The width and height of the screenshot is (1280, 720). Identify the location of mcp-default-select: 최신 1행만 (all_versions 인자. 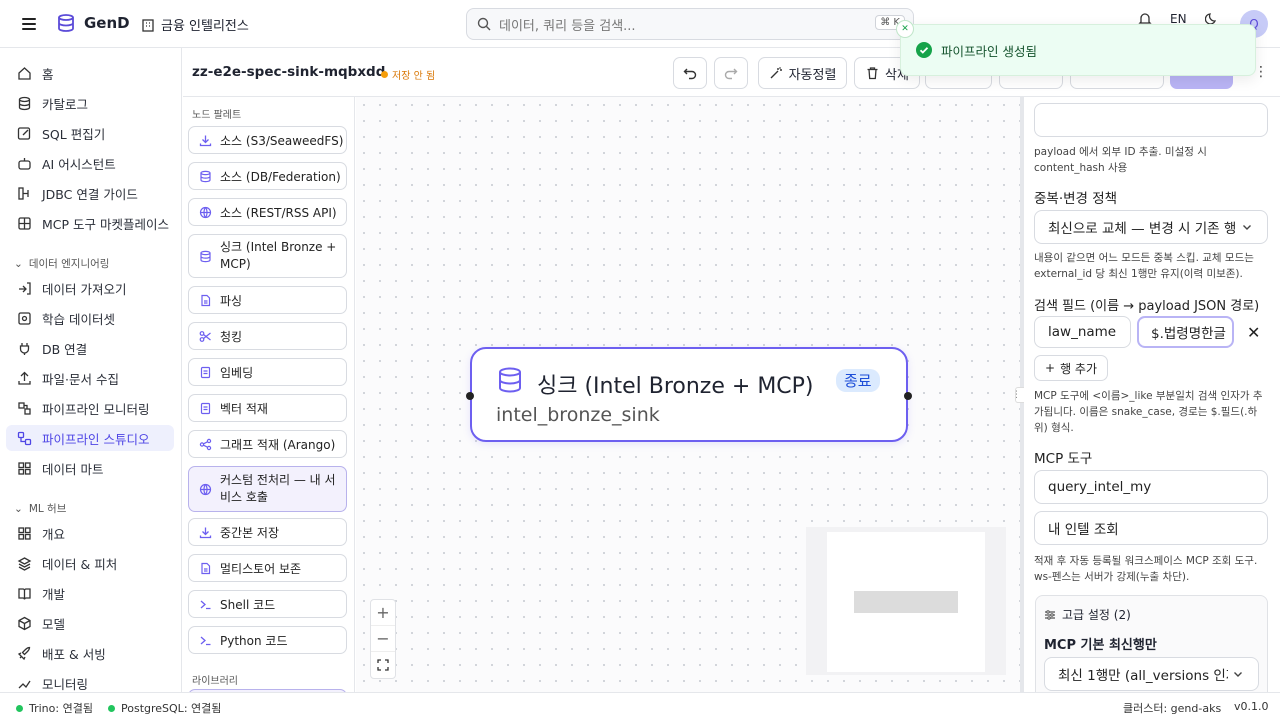
(1151, 674).